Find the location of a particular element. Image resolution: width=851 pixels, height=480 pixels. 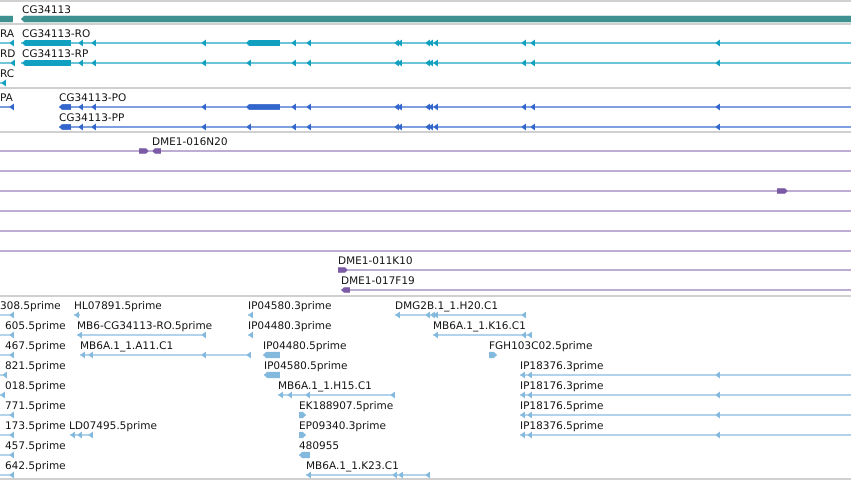

feature-label: RA is located at coordinates (7, 34).